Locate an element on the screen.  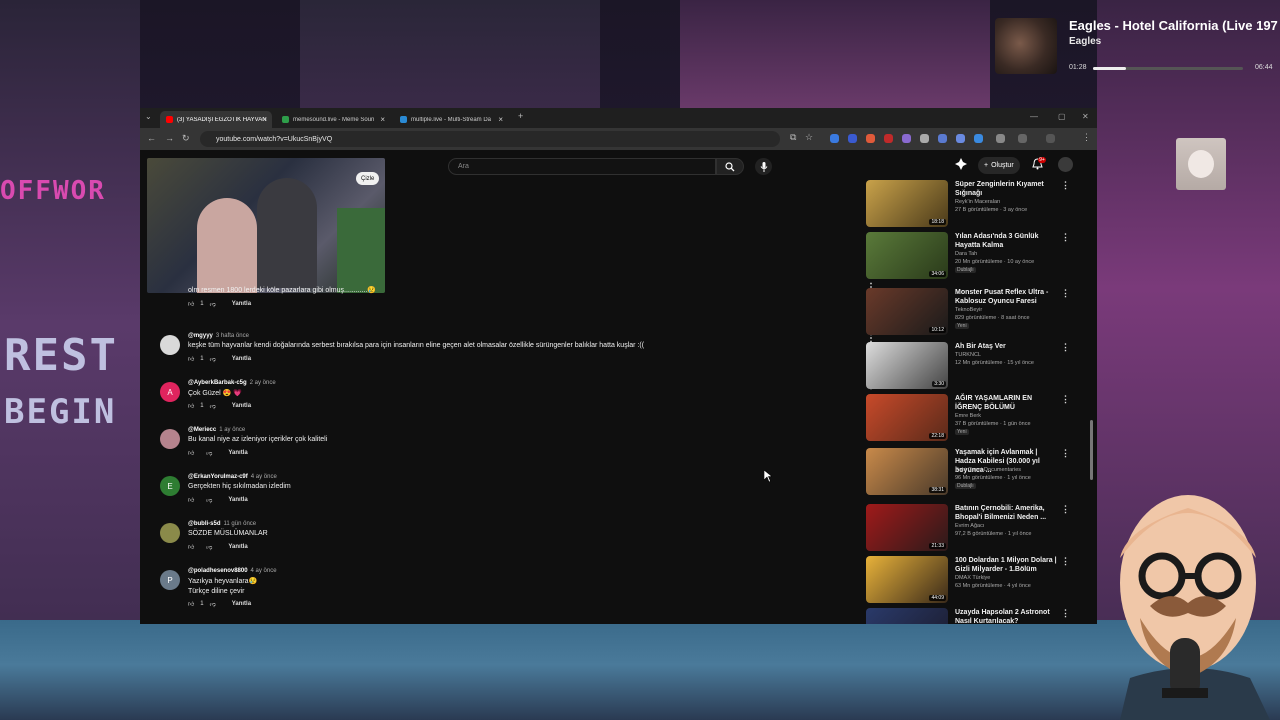
video-thumbnail: 3:30 is located at coordinates (907, 365).